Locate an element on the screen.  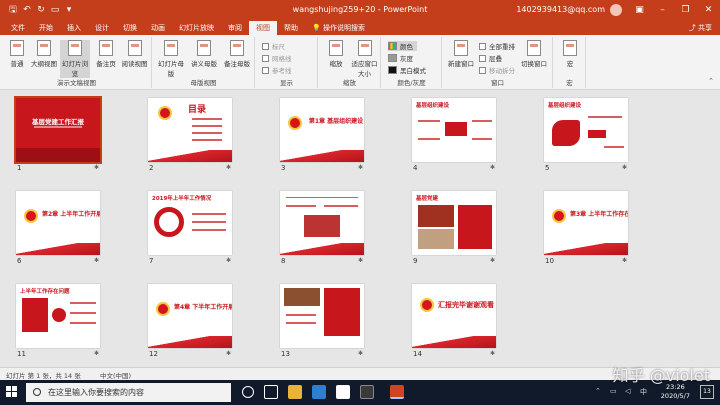
arrange-all-button: 全部重排 is located at coordinates (497, 46).